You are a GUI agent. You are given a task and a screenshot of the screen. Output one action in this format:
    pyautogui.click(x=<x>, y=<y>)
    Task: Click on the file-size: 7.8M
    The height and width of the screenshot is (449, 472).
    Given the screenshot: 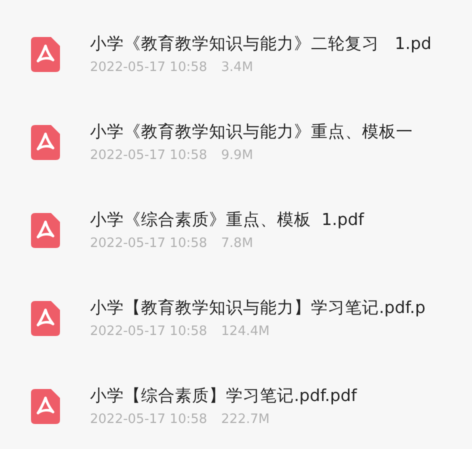 What is the action you would take?
    pyautogui.click(x=237, y=243)
    